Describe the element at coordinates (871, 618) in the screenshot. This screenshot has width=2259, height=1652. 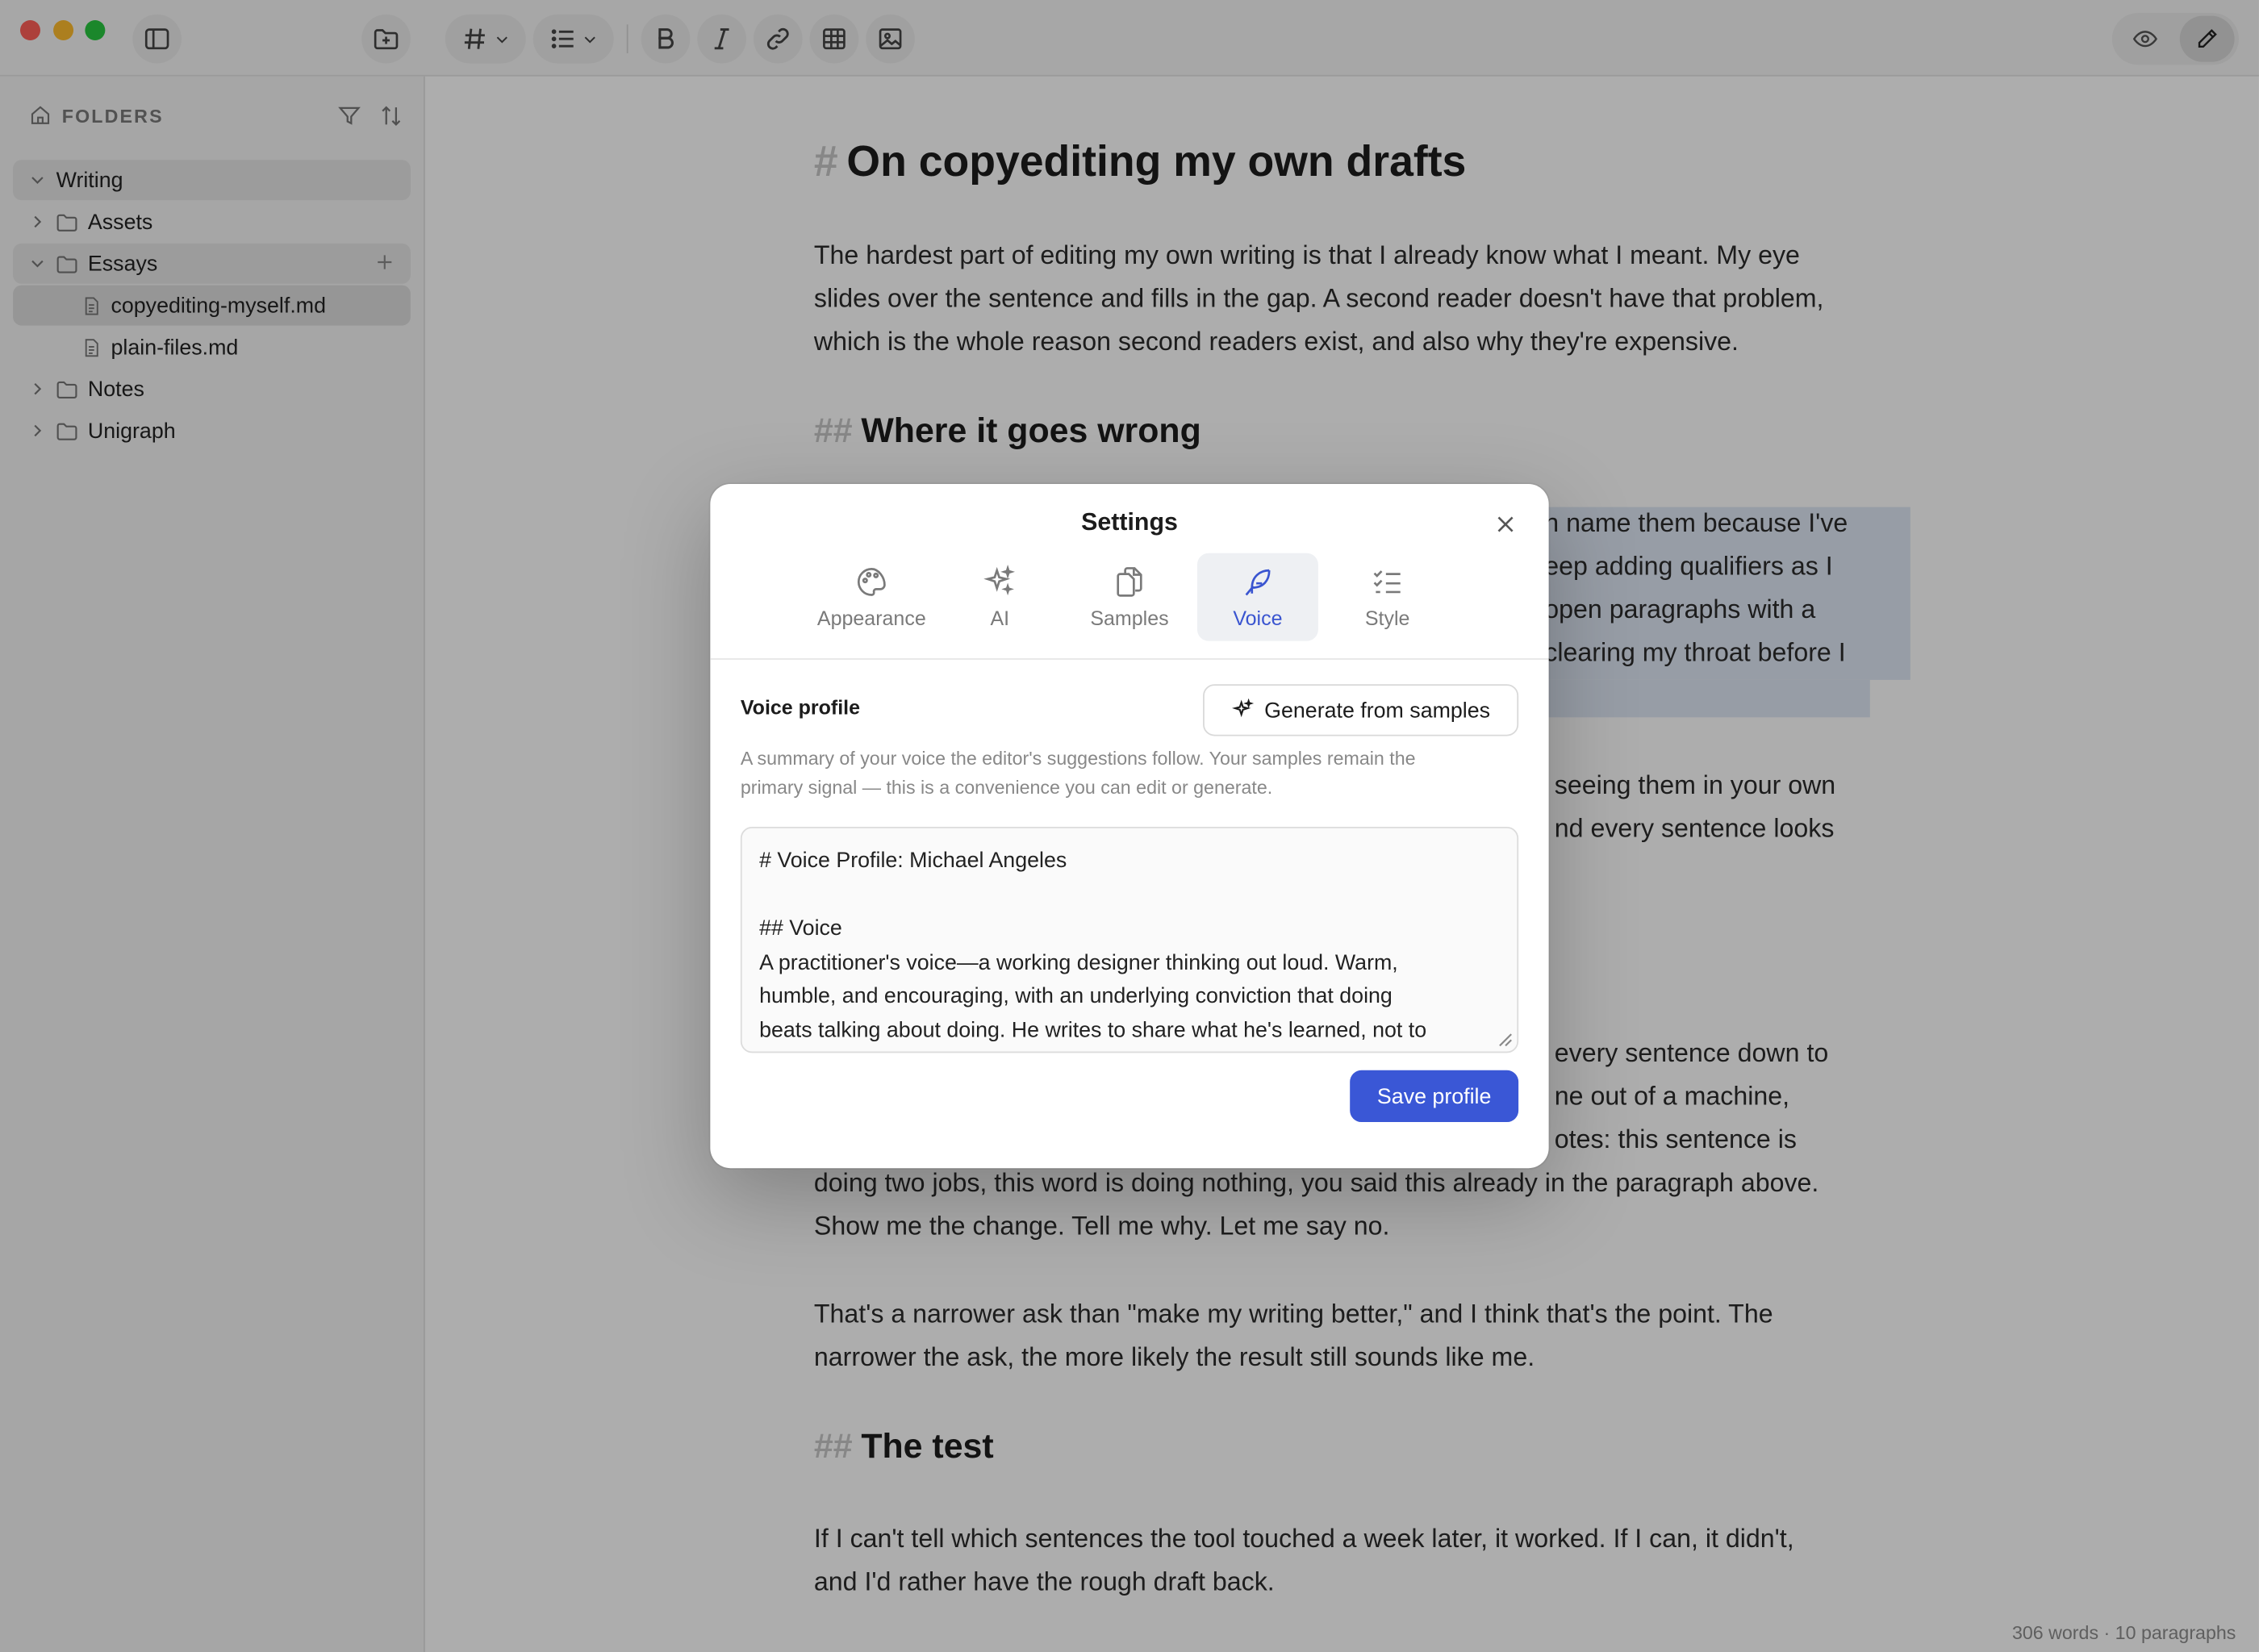
I see `tab-label: Appearance` at that location.